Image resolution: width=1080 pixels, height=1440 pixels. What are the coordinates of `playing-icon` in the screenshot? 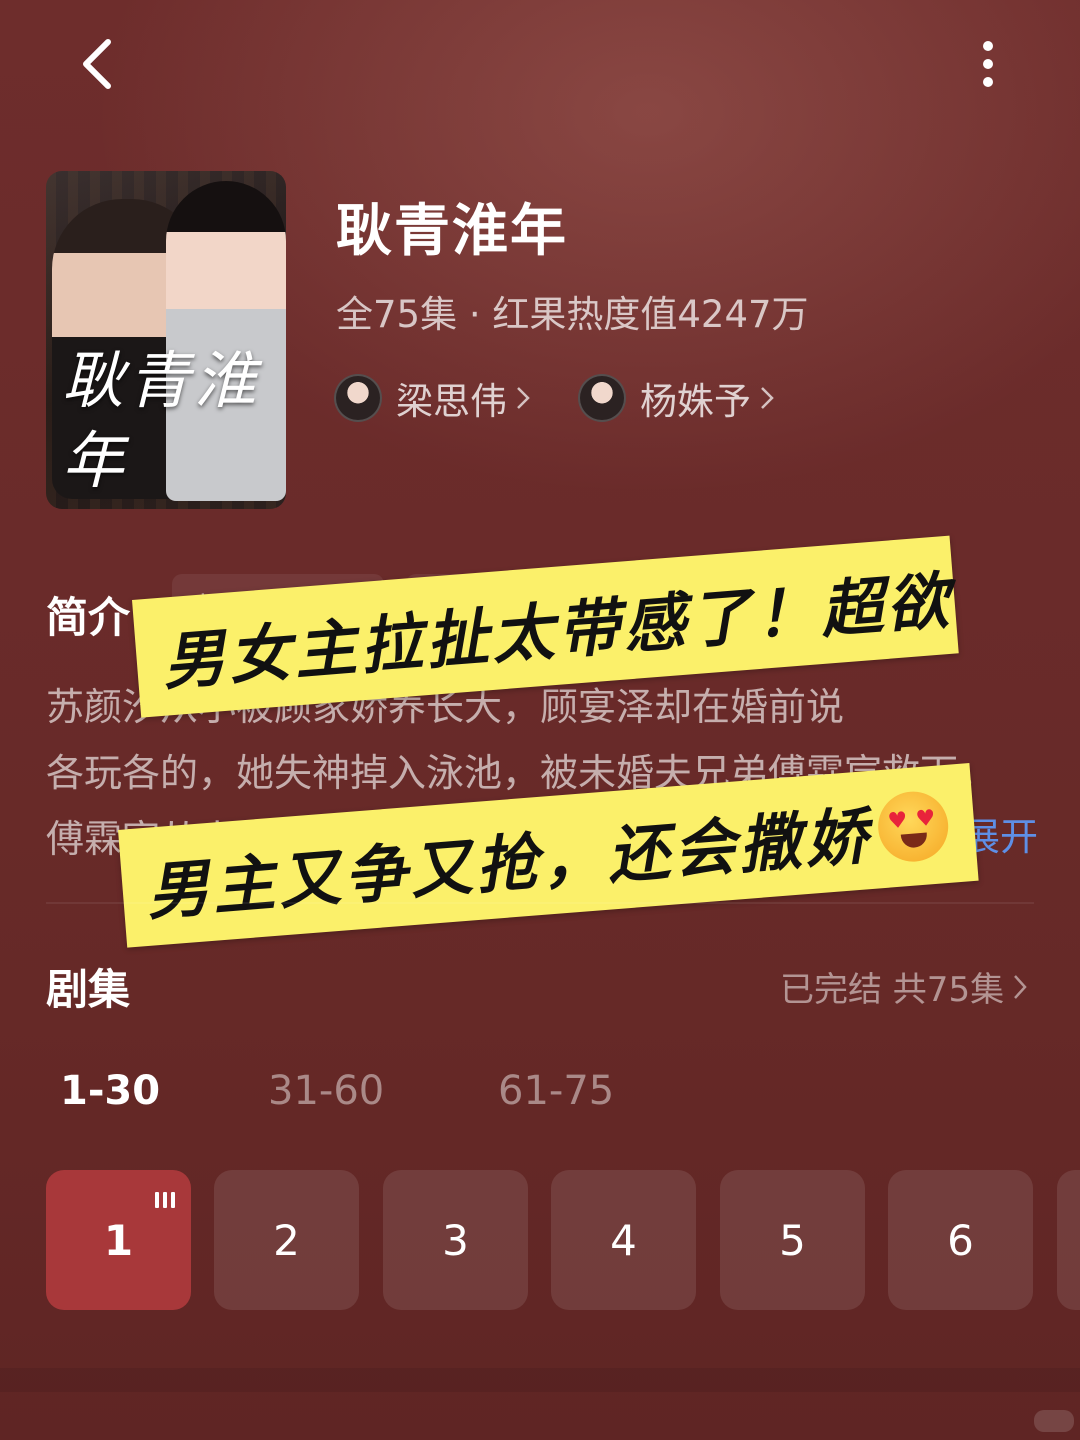 It's located at (165, 1200).